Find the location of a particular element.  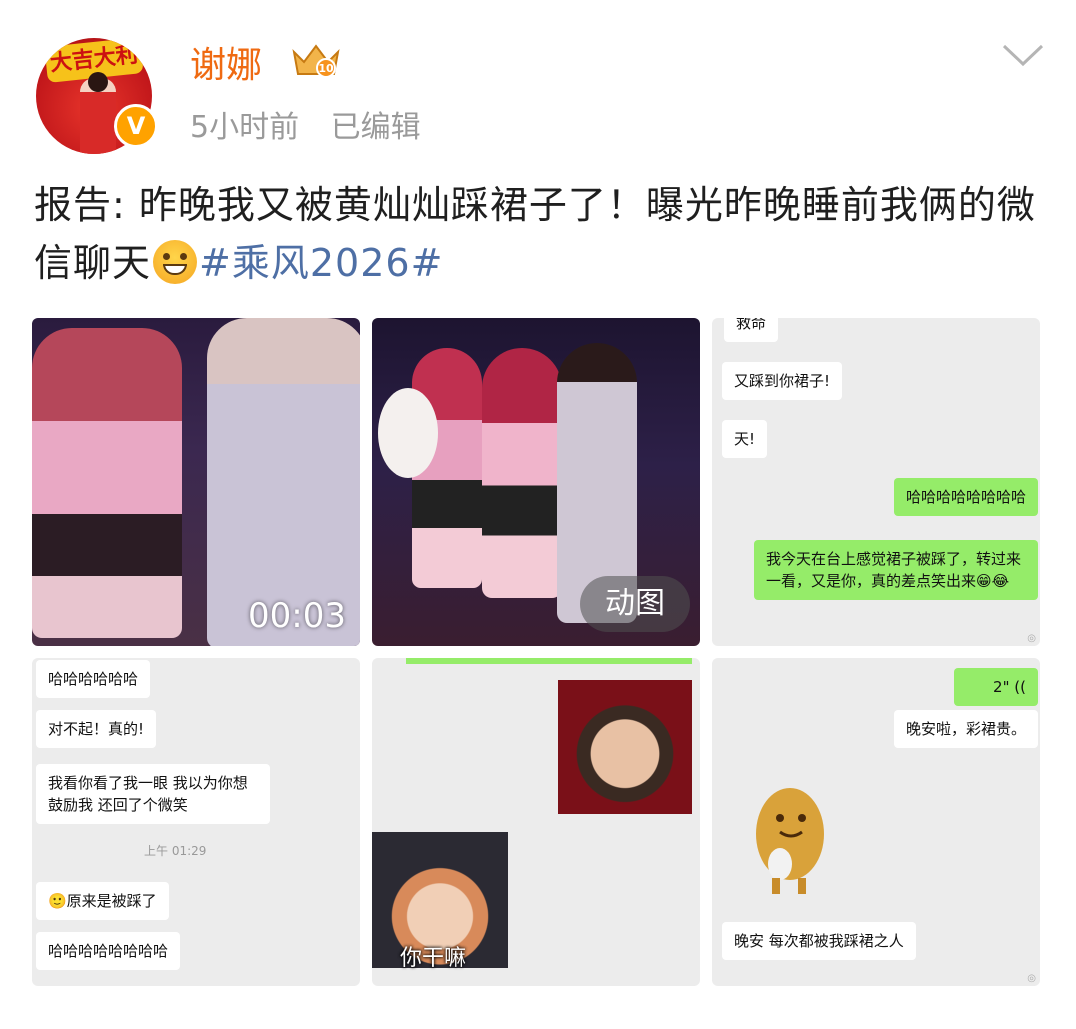

video-duration: 00:03 is located at coordinates (297, 616).